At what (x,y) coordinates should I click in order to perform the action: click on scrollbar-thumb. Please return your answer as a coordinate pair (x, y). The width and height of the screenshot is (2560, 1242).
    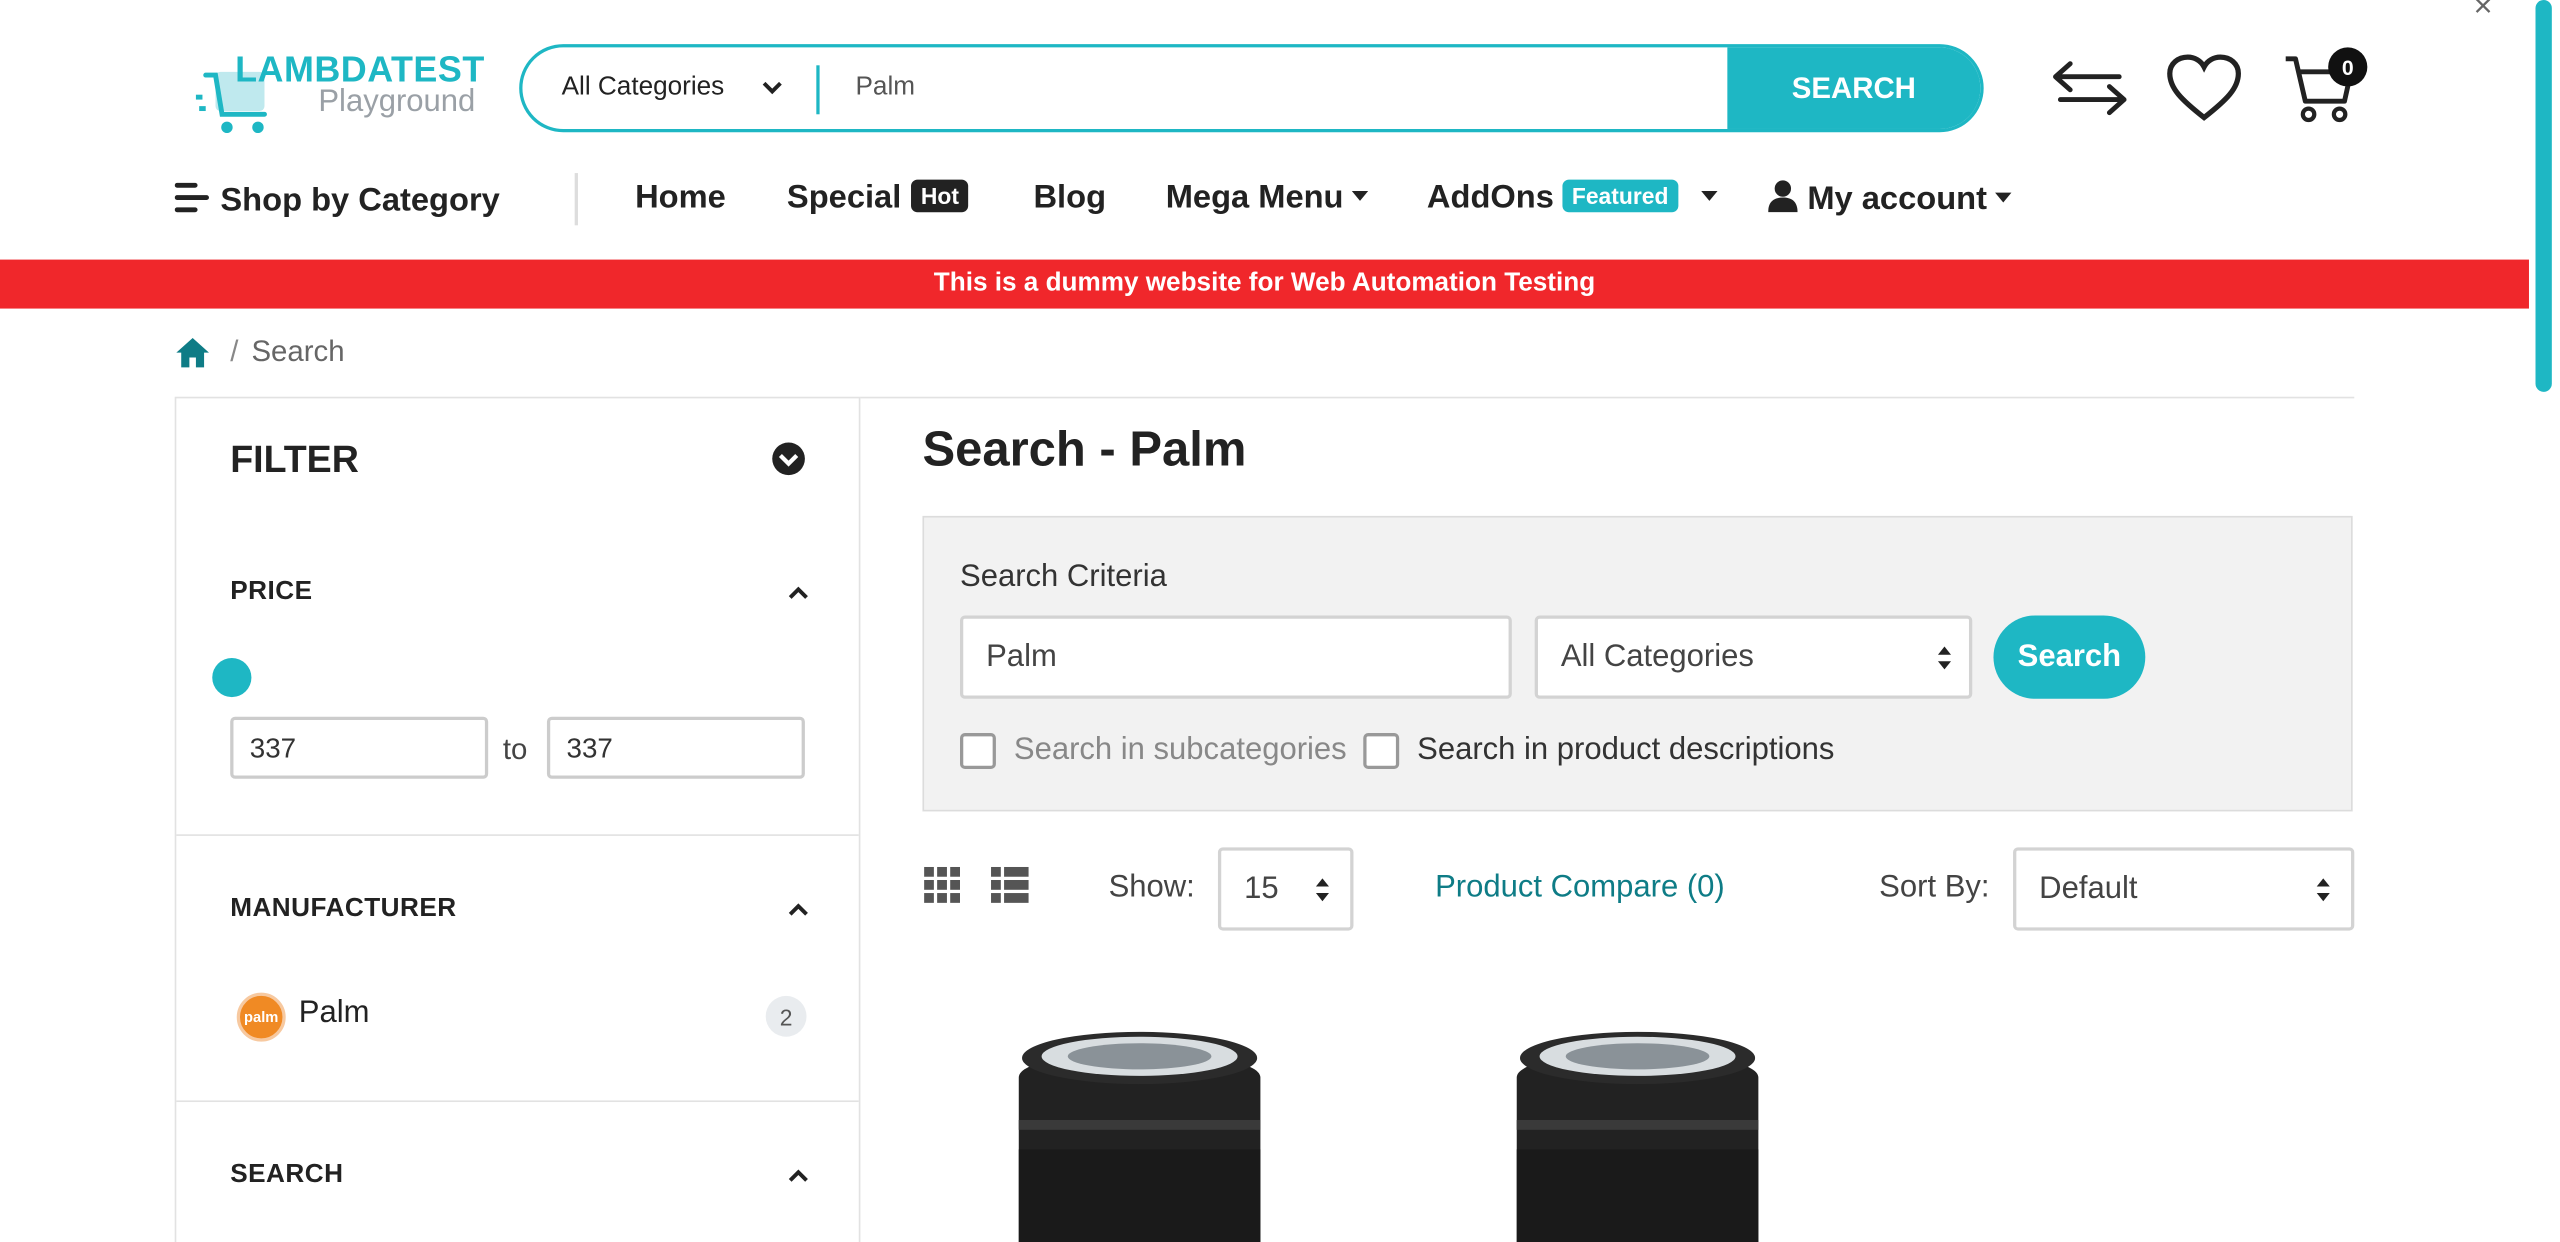
    Looking at the image, I should click on (2543, 196).